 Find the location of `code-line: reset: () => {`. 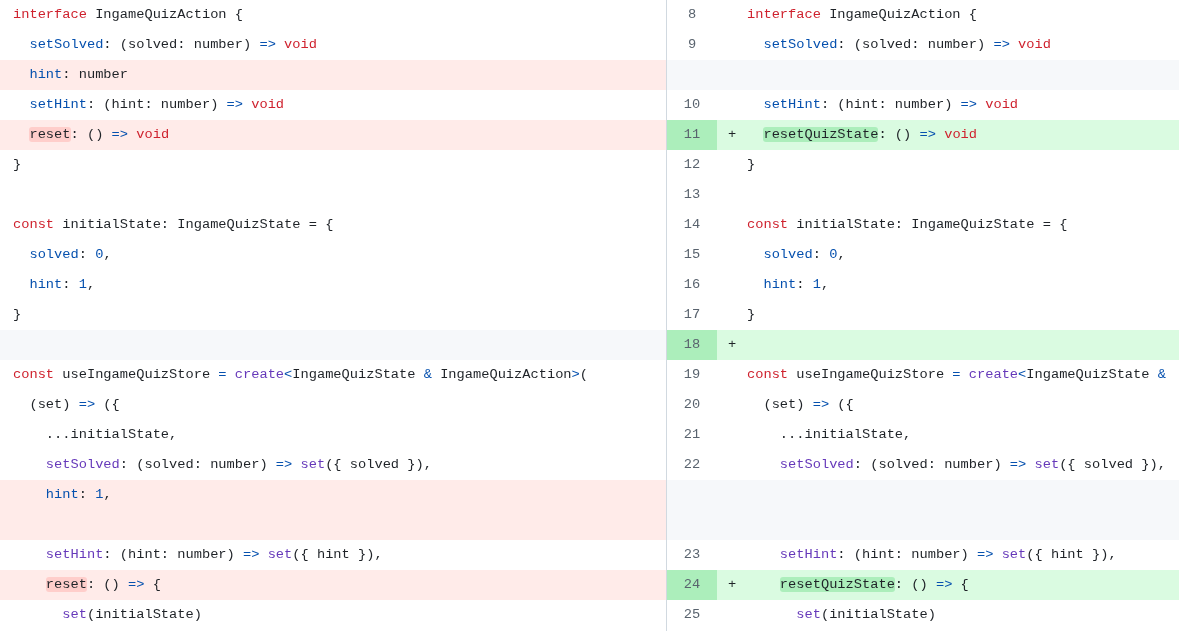

code-line: reset: () => { is located at coordinates (102, 585).